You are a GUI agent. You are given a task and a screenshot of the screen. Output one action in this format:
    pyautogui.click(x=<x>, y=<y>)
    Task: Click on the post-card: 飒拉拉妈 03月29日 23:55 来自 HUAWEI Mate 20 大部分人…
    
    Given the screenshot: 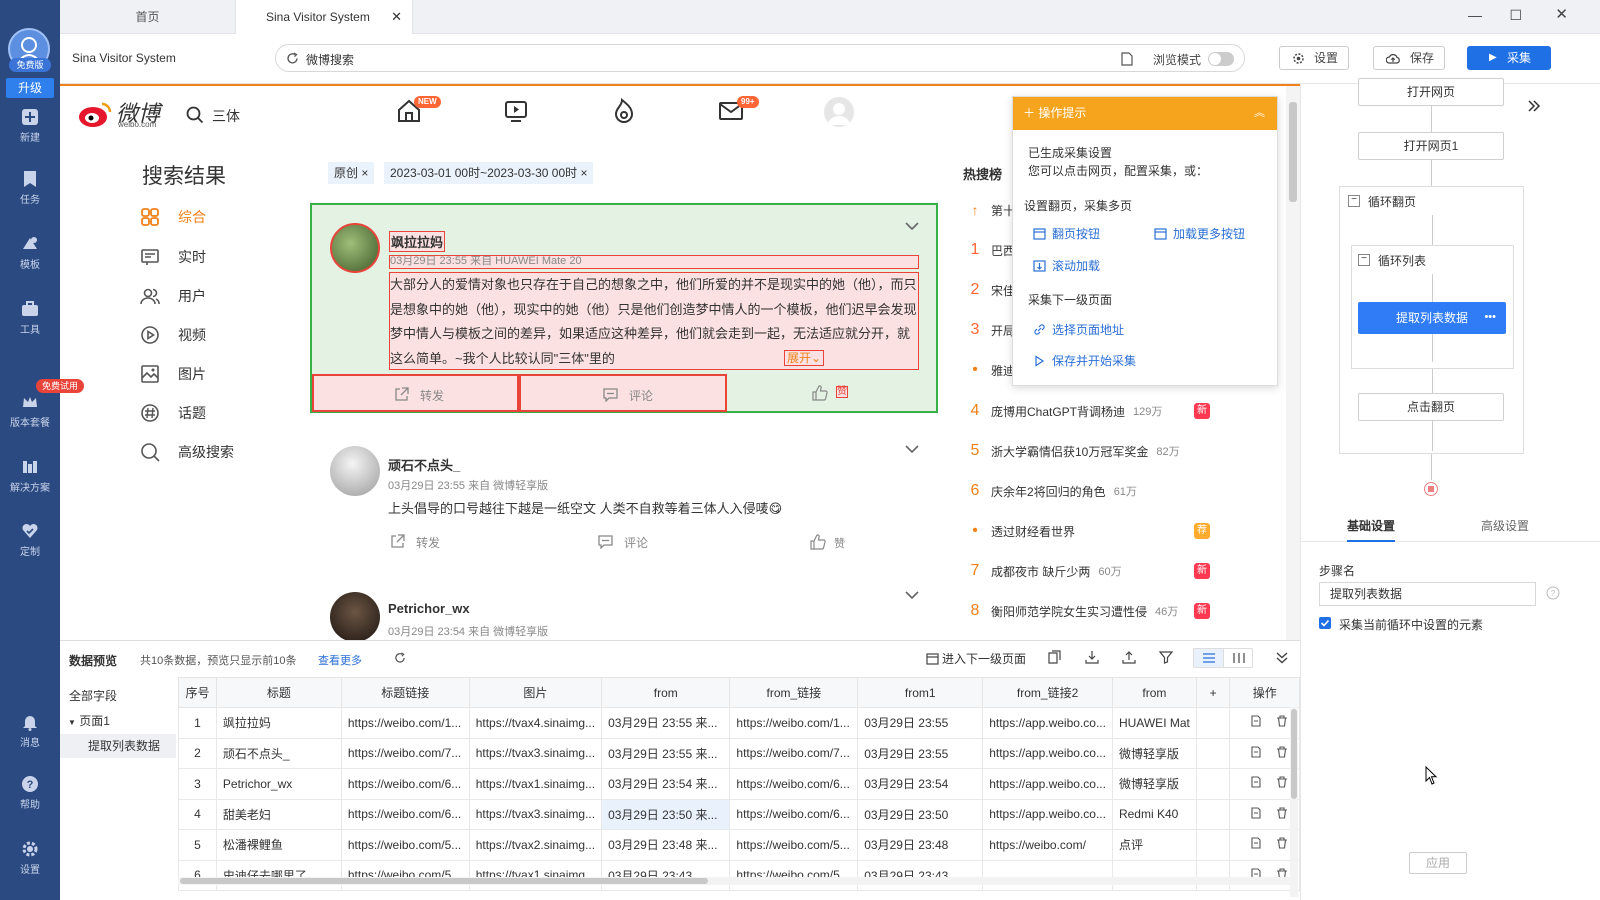 What is the action you would take?
    pyautogui.click(x=624, y=308)
    